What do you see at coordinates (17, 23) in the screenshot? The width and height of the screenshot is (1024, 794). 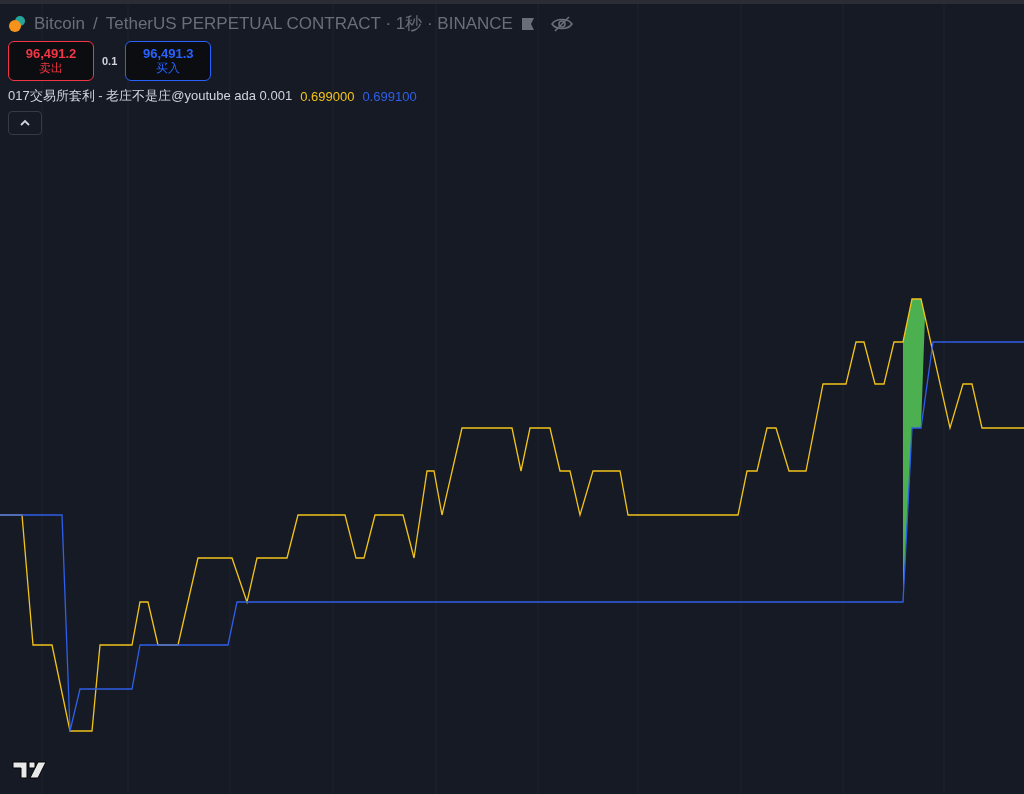 I see `coin-icon` at bounding box center [17, 23].